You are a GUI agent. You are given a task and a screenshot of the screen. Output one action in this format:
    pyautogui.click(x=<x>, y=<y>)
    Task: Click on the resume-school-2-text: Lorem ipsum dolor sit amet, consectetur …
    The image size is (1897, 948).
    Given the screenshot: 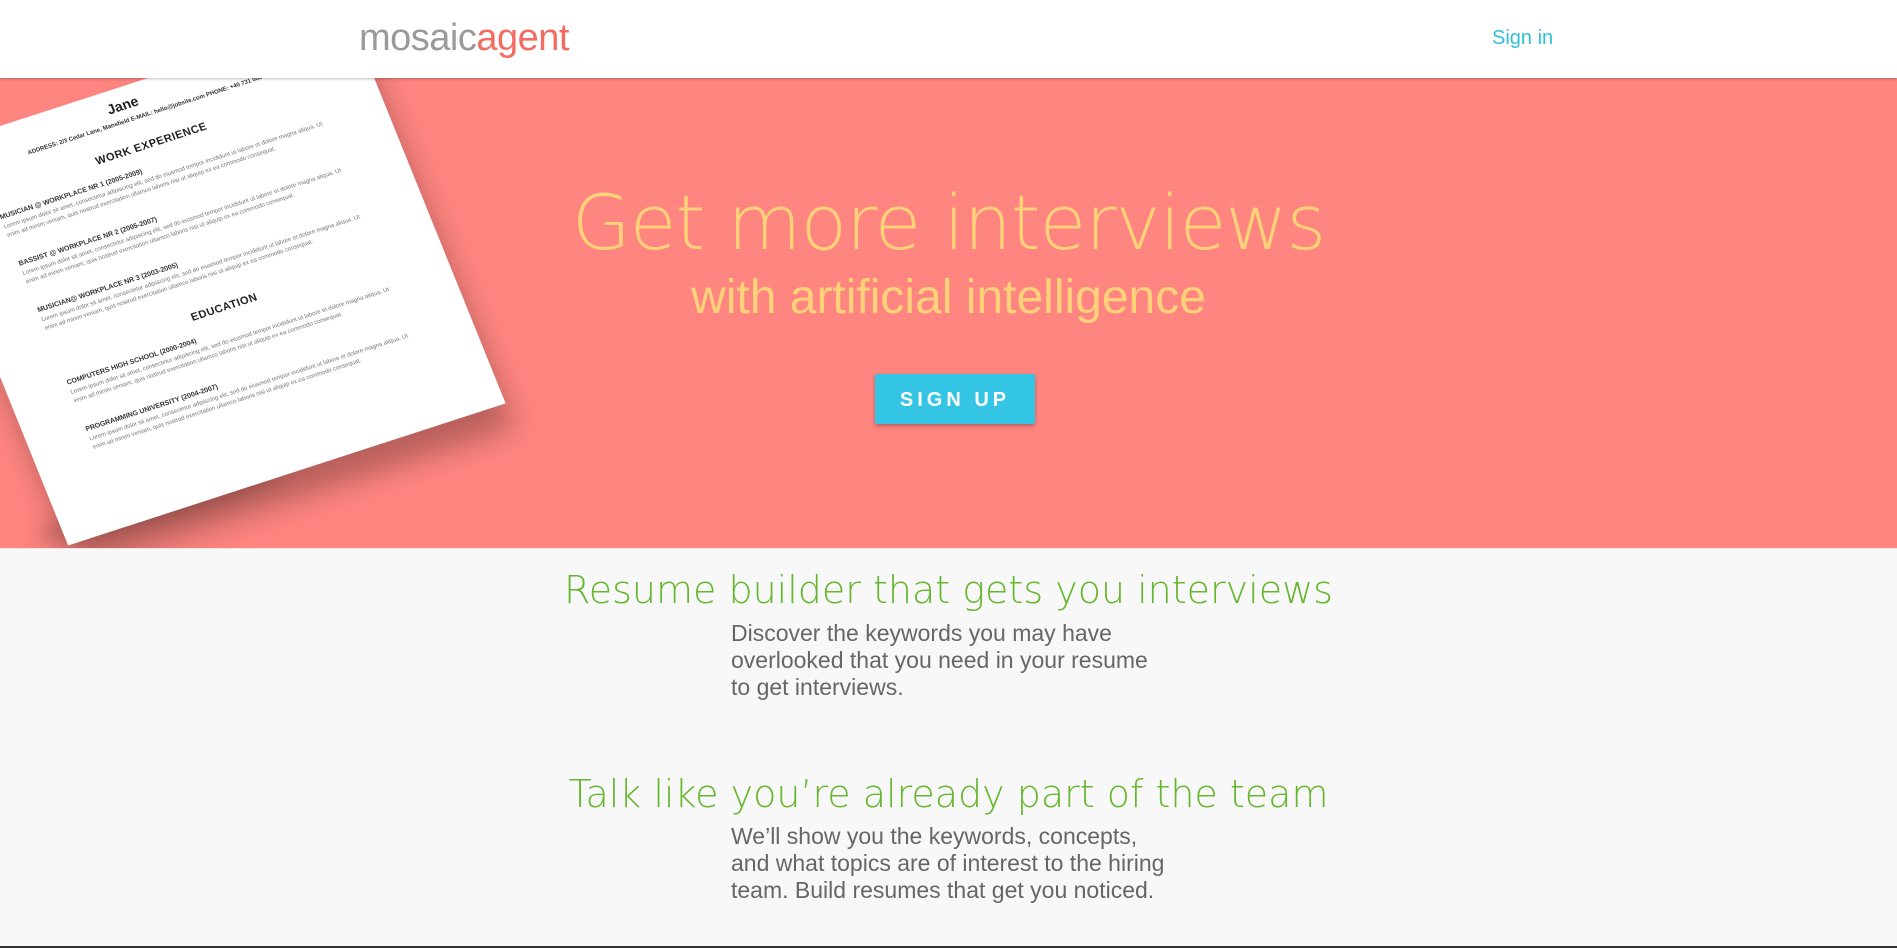 What is the action you would take?
    pyautogui.click(x=249, y=392)
    